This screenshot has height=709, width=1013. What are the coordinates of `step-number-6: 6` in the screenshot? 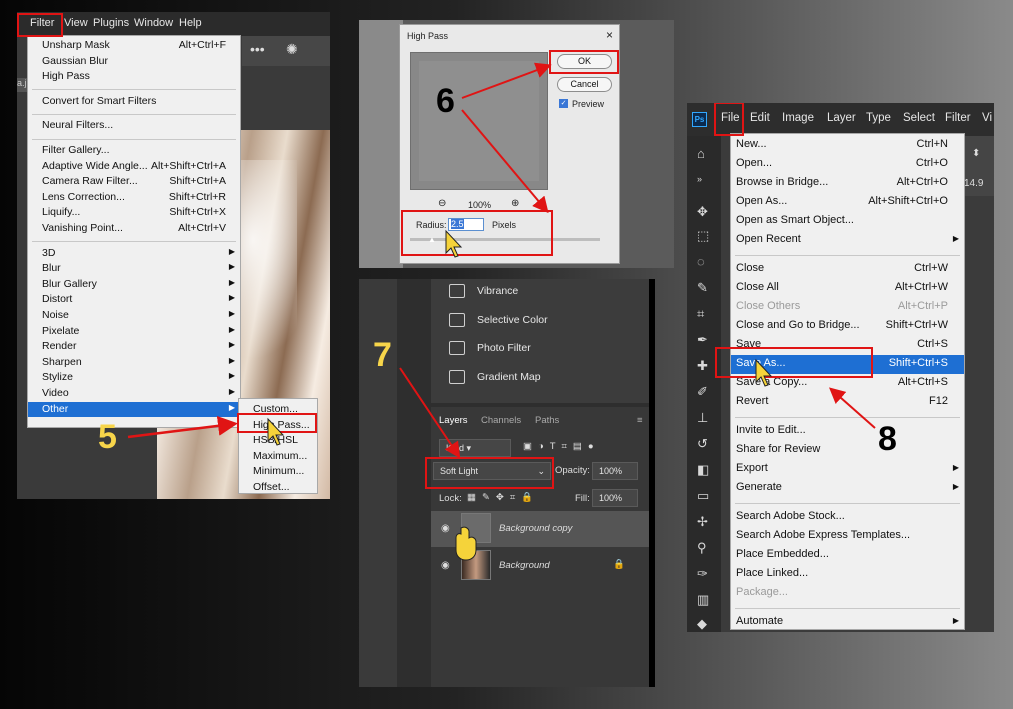 It's located at (445, 101).